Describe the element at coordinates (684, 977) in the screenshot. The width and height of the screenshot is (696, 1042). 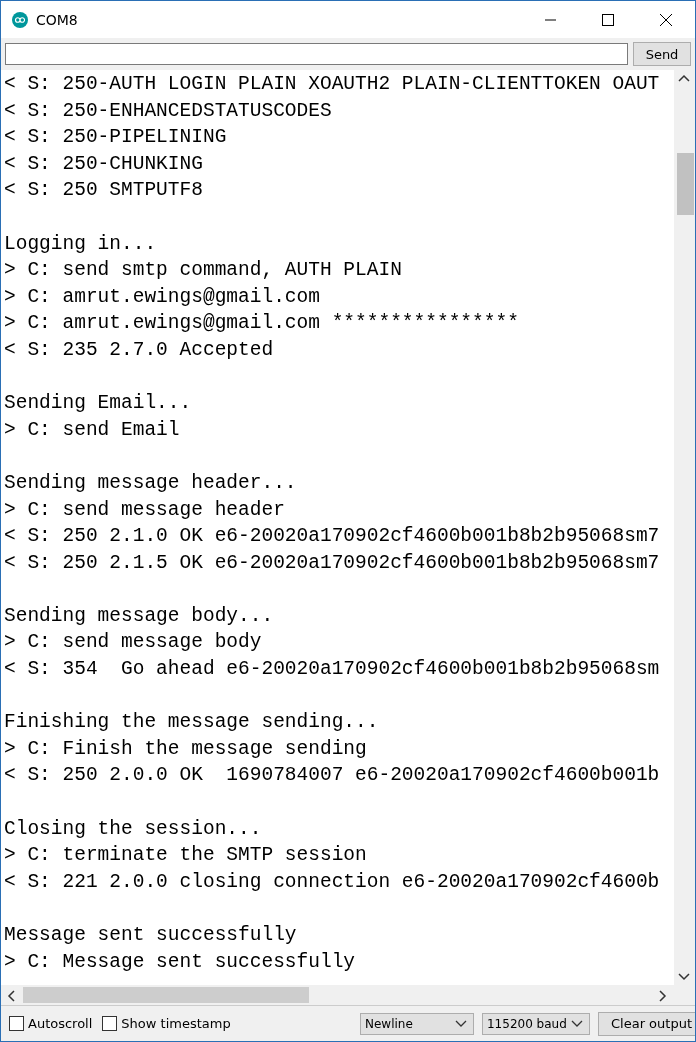
I see `scroll-down-icon` at that location.